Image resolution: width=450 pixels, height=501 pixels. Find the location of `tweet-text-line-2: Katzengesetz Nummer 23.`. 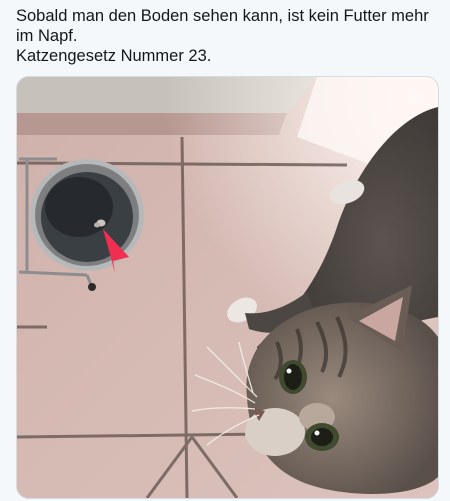

tweet-text-line-2: Katzengesetz Nummer 23. is located at coordinates (114, 56).